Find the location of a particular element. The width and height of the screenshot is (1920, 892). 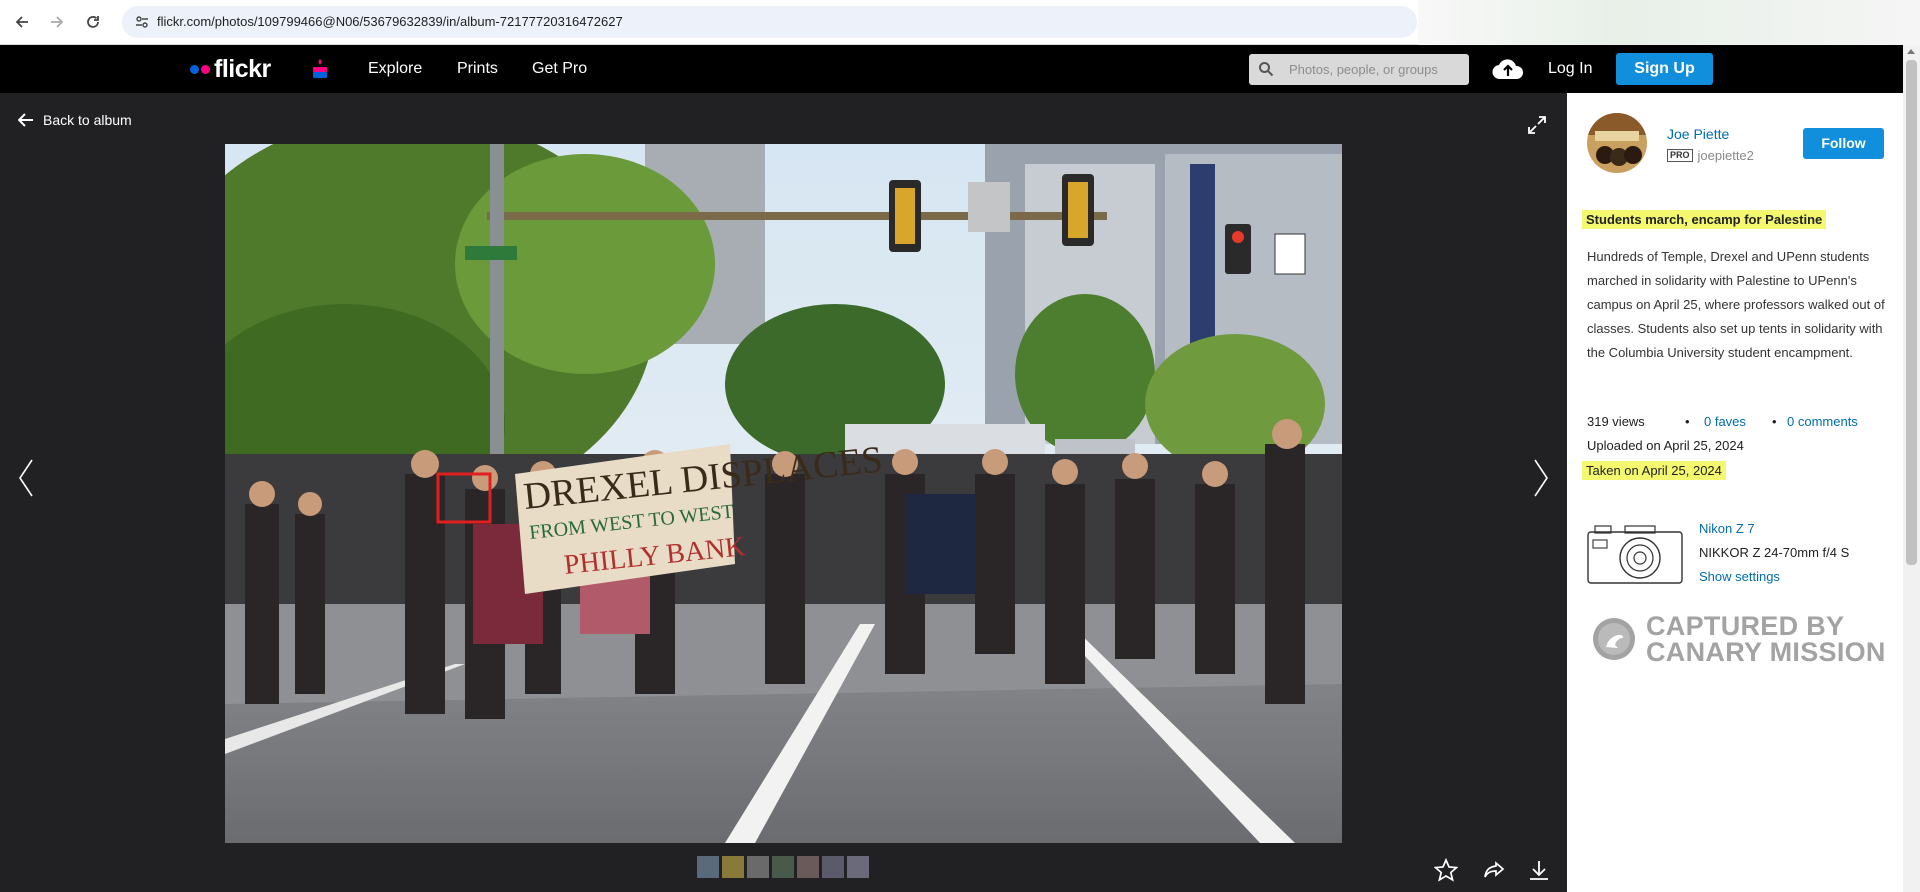

back-to-album-label: Back to album is located at coordinates (87, 120).